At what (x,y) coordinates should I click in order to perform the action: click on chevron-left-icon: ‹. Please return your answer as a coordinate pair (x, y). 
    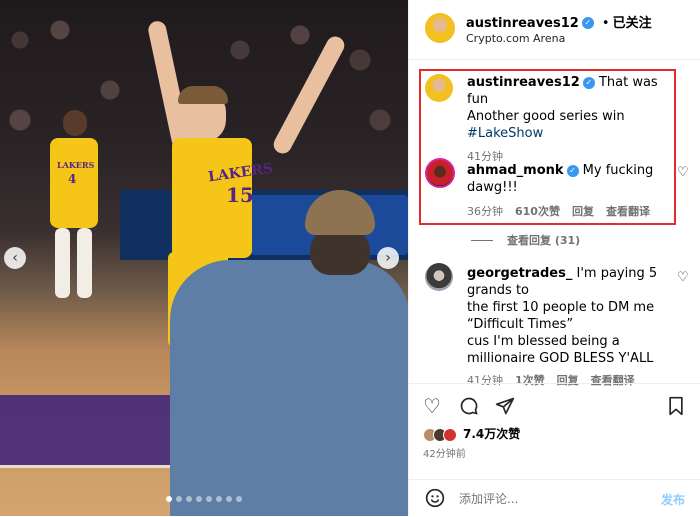
    Looking at the image, I should click on (15, 258).